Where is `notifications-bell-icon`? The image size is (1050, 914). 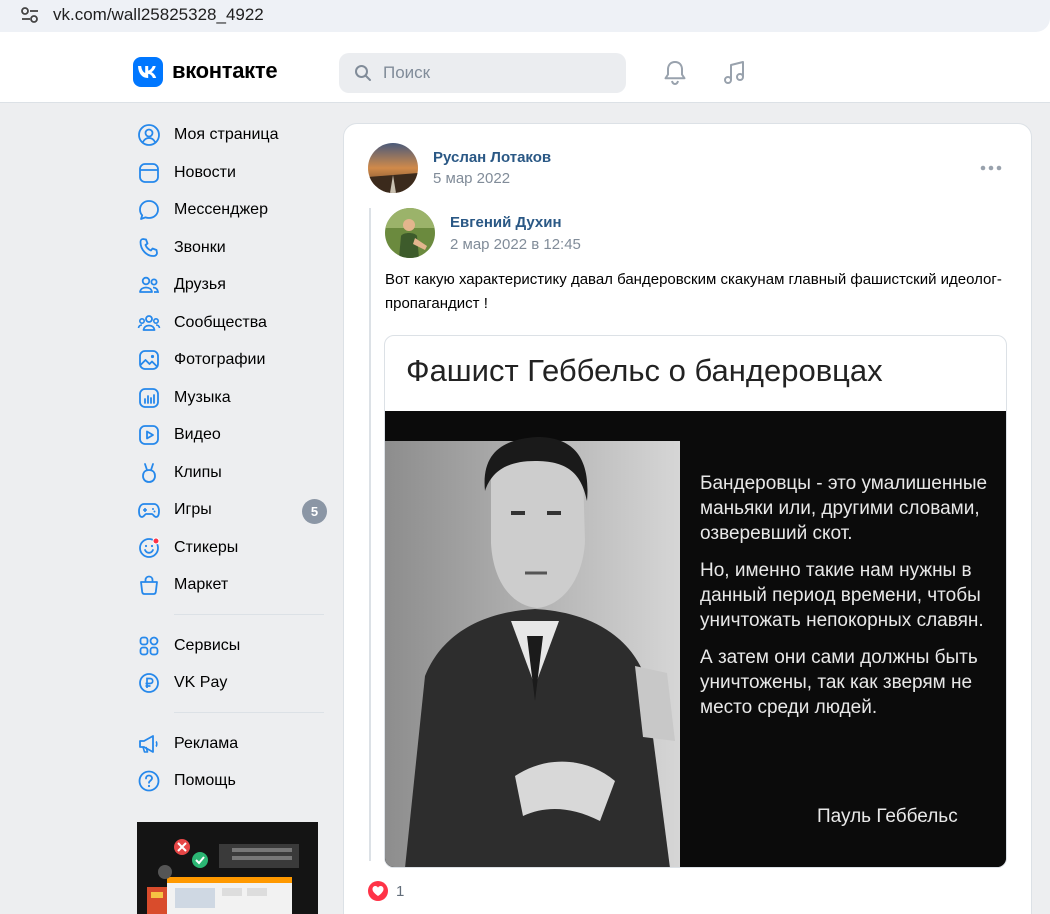 notifications-bell-icon is located at coordinates (675, 73).